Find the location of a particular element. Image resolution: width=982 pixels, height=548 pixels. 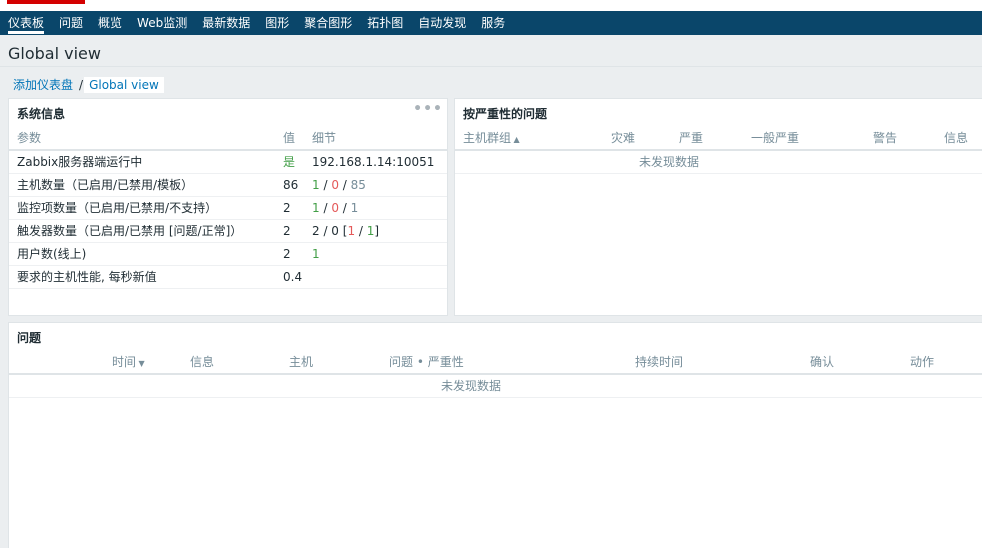

row-value: 86 is located at coordinates (297, 185).